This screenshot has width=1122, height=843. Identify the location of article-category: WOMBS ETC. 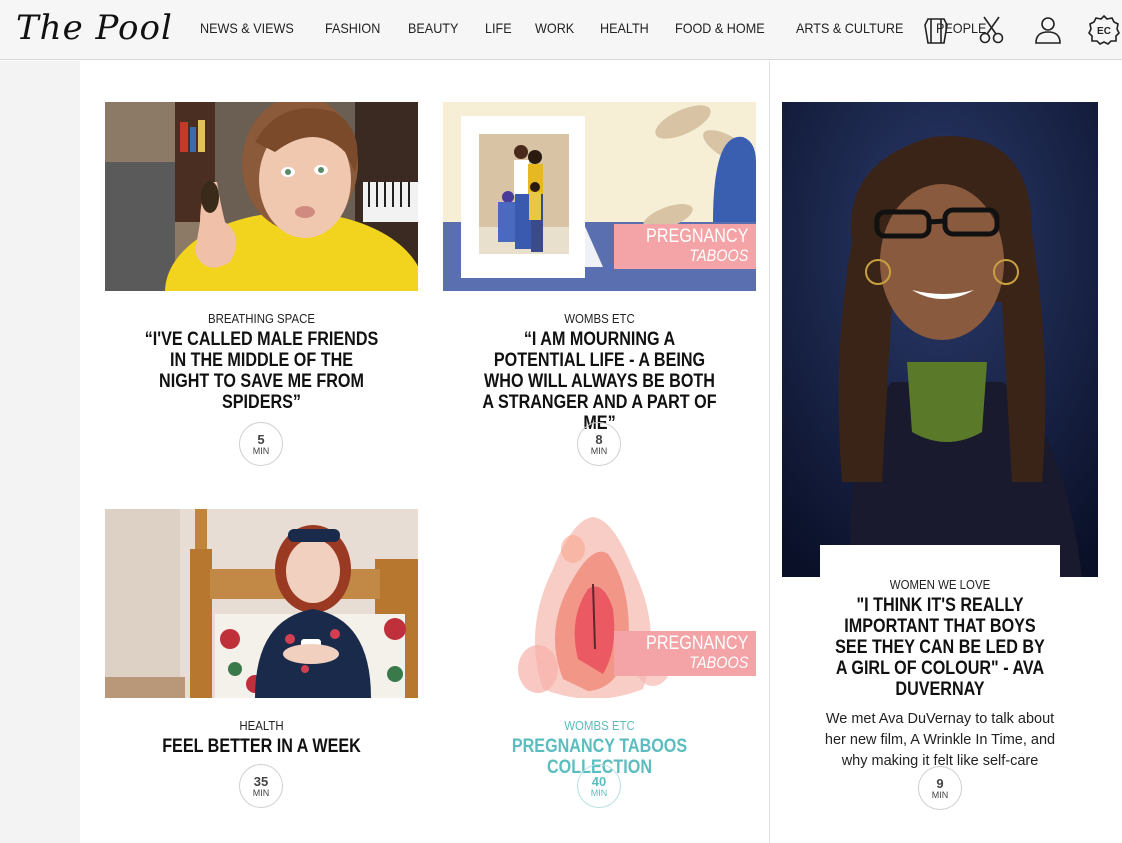
(599, 318).